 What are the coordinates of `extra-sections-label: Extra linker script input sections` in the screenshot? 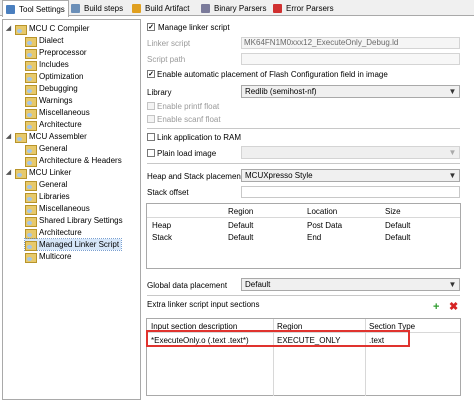 It's located at (203, 304).